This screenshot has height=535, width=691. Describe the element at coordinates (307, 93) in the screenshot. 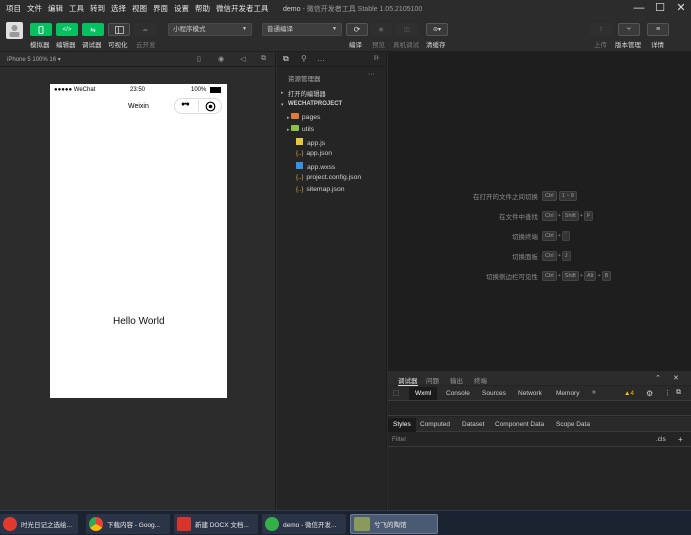

I see `open-editors-section: 打开的编辑器` at that location.